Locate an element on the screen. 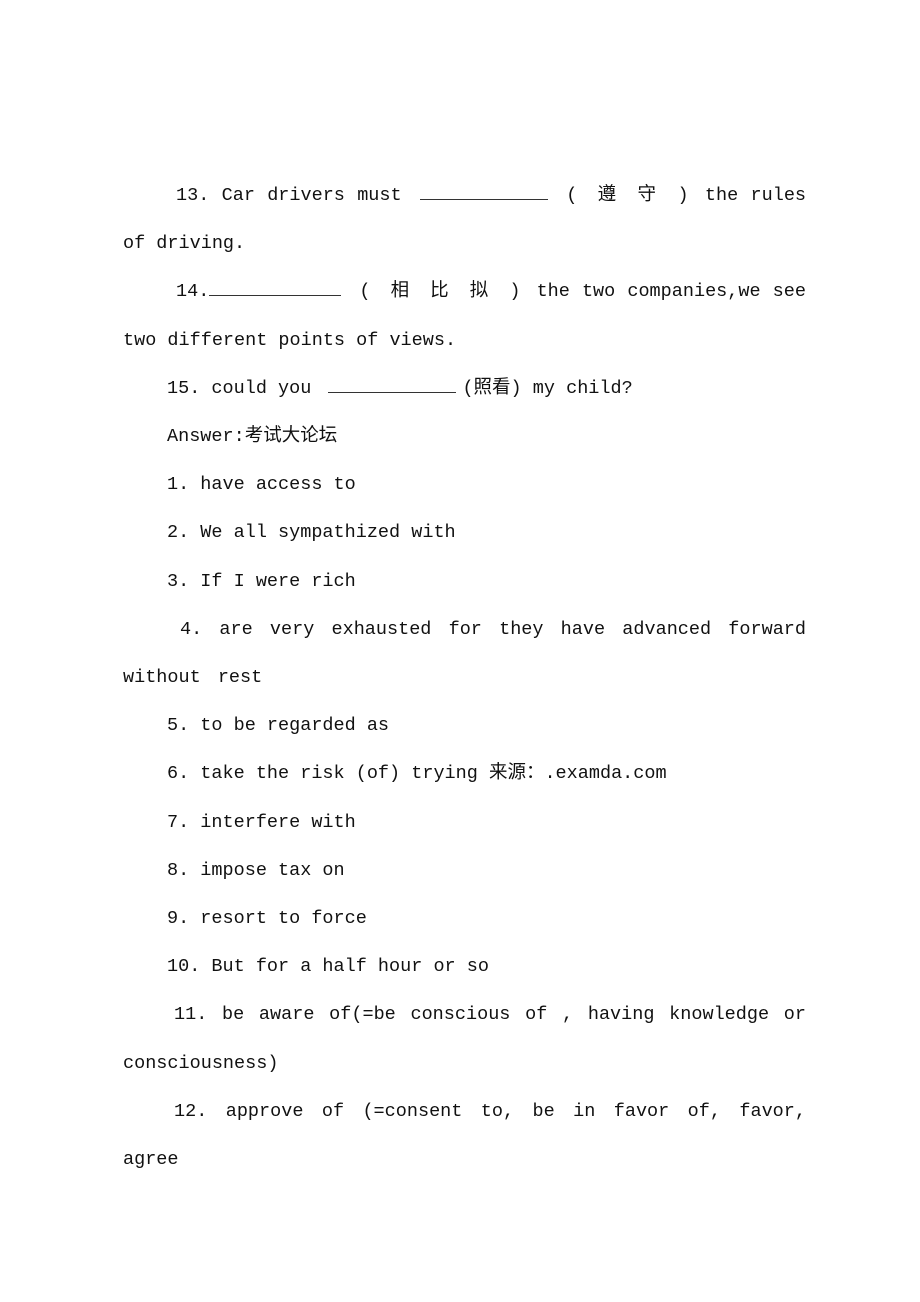 The width and height of the screenshot is (920, 1302). chinese-hint: ( 遵 守 ) is located at coordinates (629, 195).